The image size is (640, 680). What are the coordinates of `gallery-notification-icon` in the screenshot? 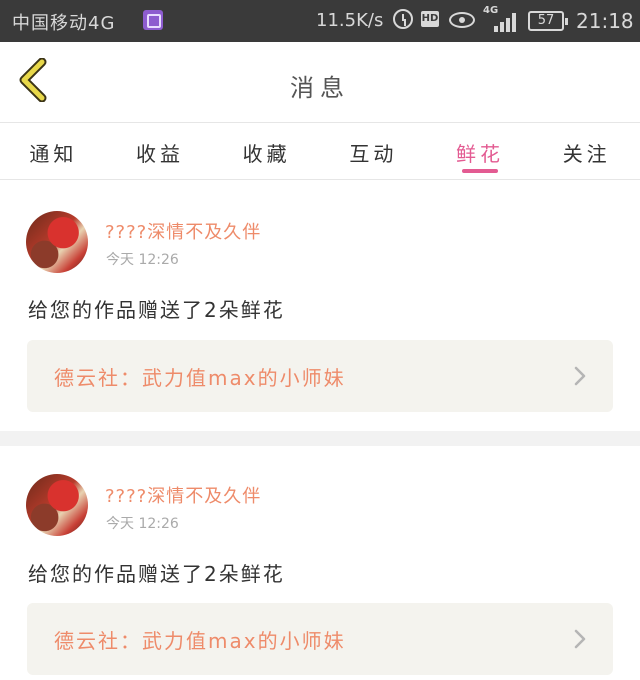 It's located at (153, 20).